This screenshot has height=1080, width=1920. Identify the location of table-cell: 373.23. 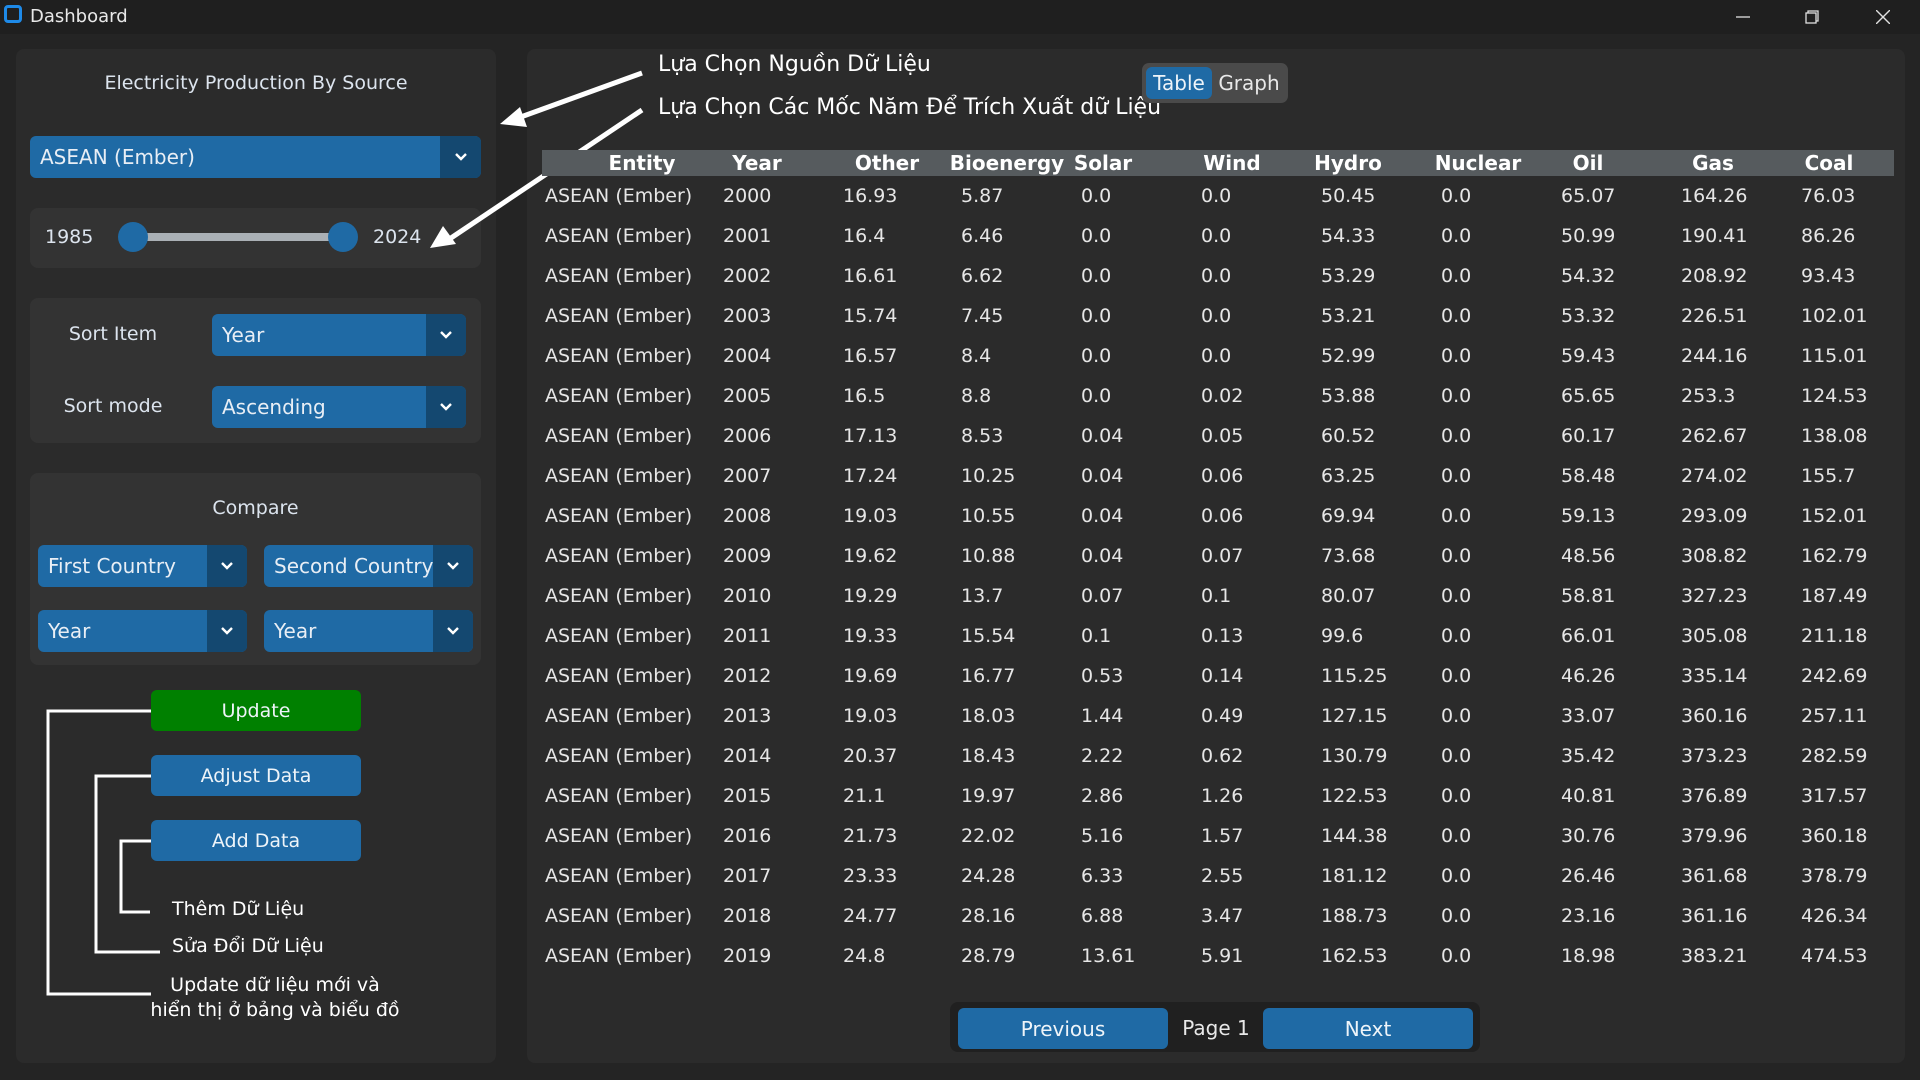
(1714, 756).